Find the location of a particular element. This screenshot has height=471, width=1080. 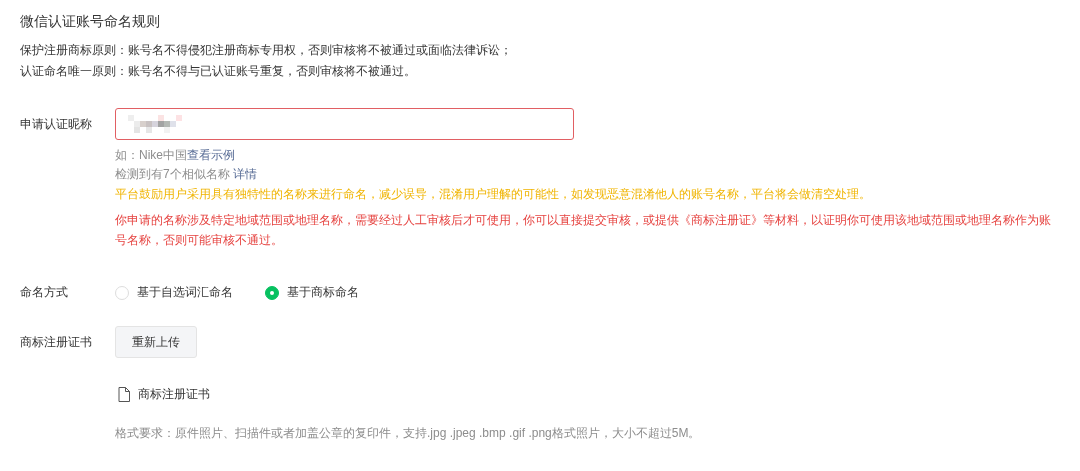

hint-text: 如：Nike中国查看示例 is located at coordinates (175, 155).